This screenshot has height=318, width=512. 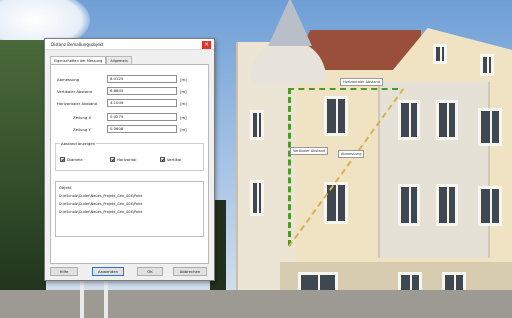 I want to click on spacing-x-input: 0.0275, so click(x=142, y=117).